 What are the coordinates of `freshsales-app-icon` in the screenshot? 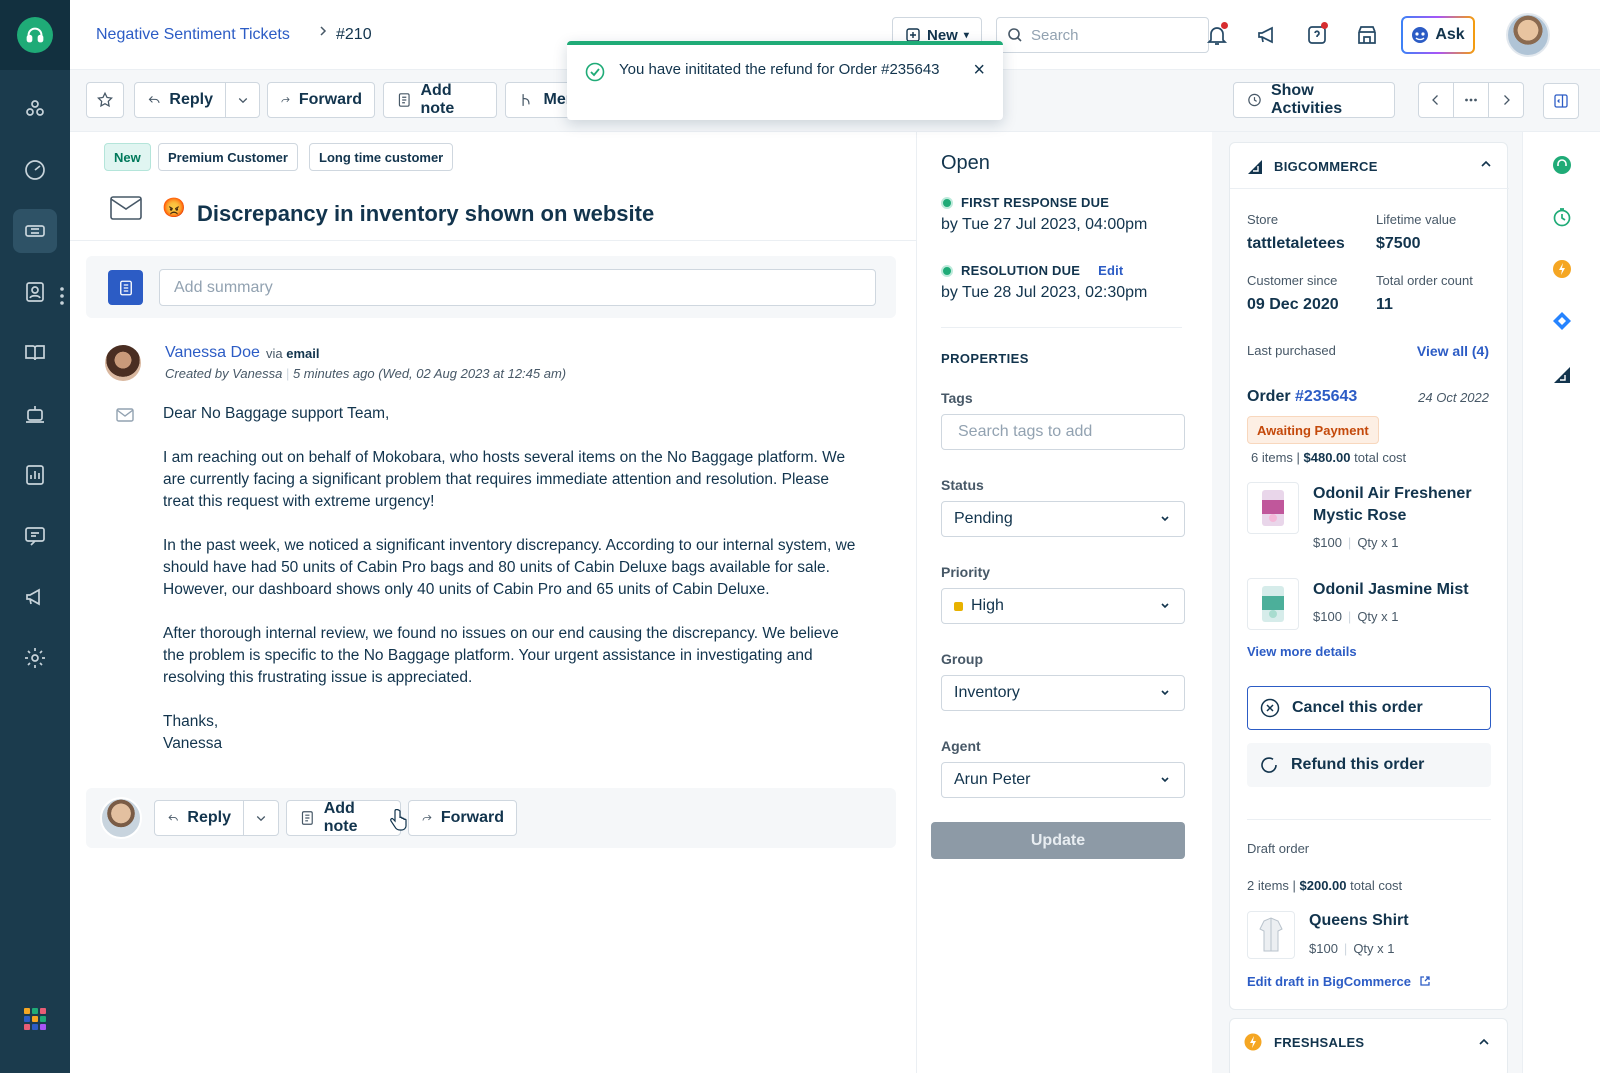 It's located at (1562, 269).